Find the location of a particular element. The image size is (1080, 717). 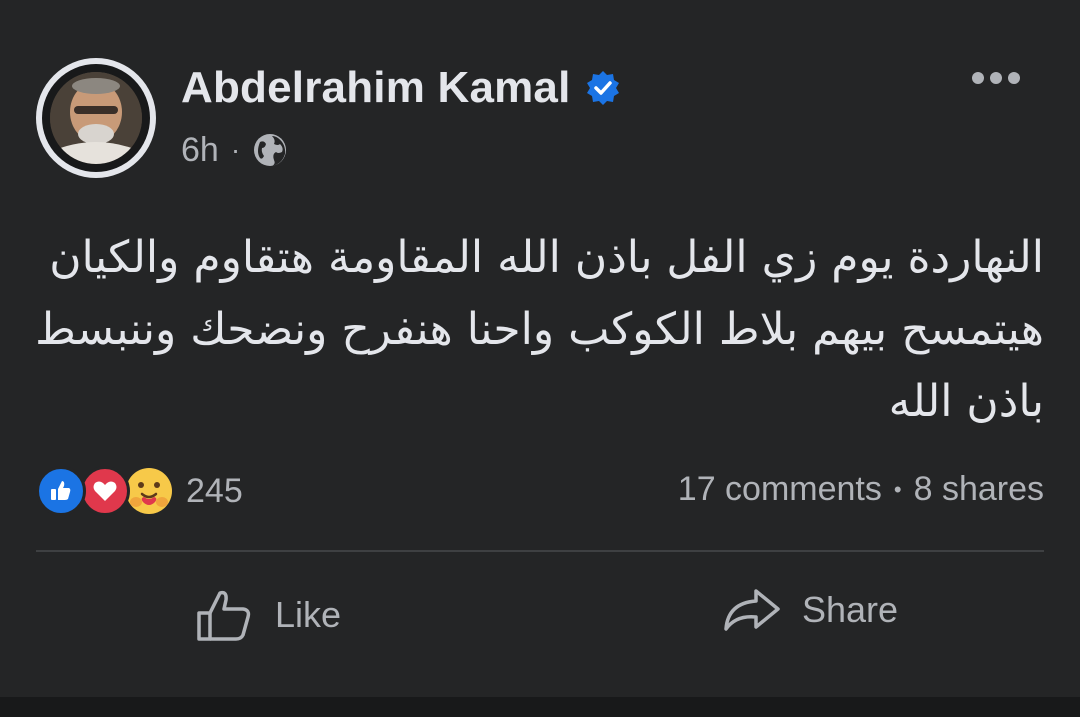

verified-badge-icon is located at coordinates (602, 88).